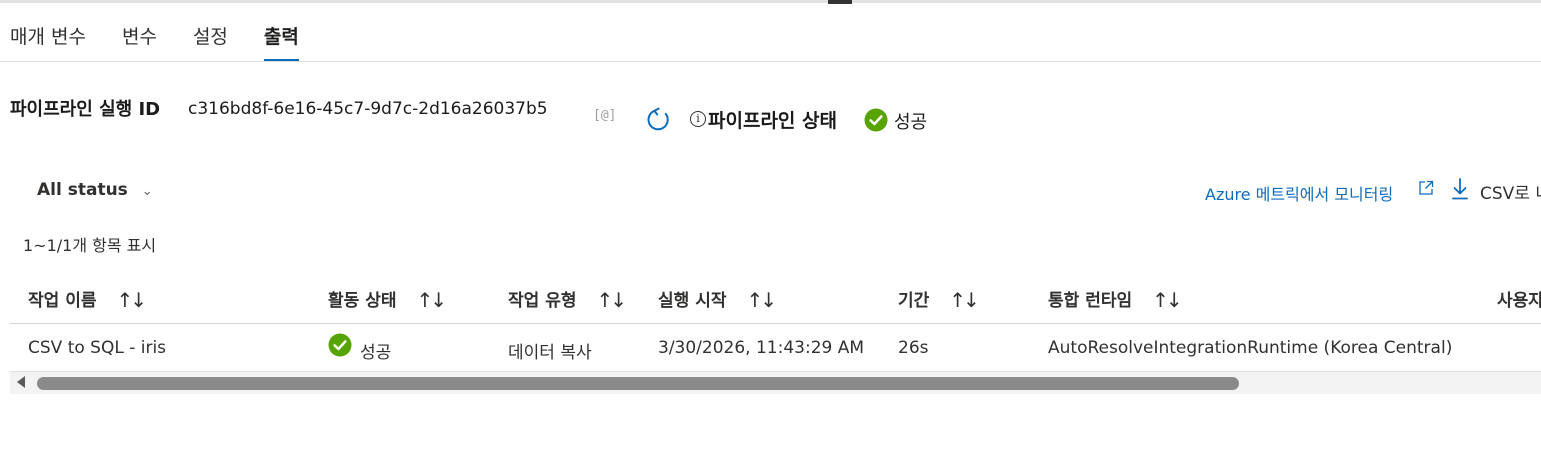 Image resolution: width=1541 pixels, height=460 pixels. I want to click on azure-metrics-link: Azure 메트릭에서 모니터링, so click(1299, 193).